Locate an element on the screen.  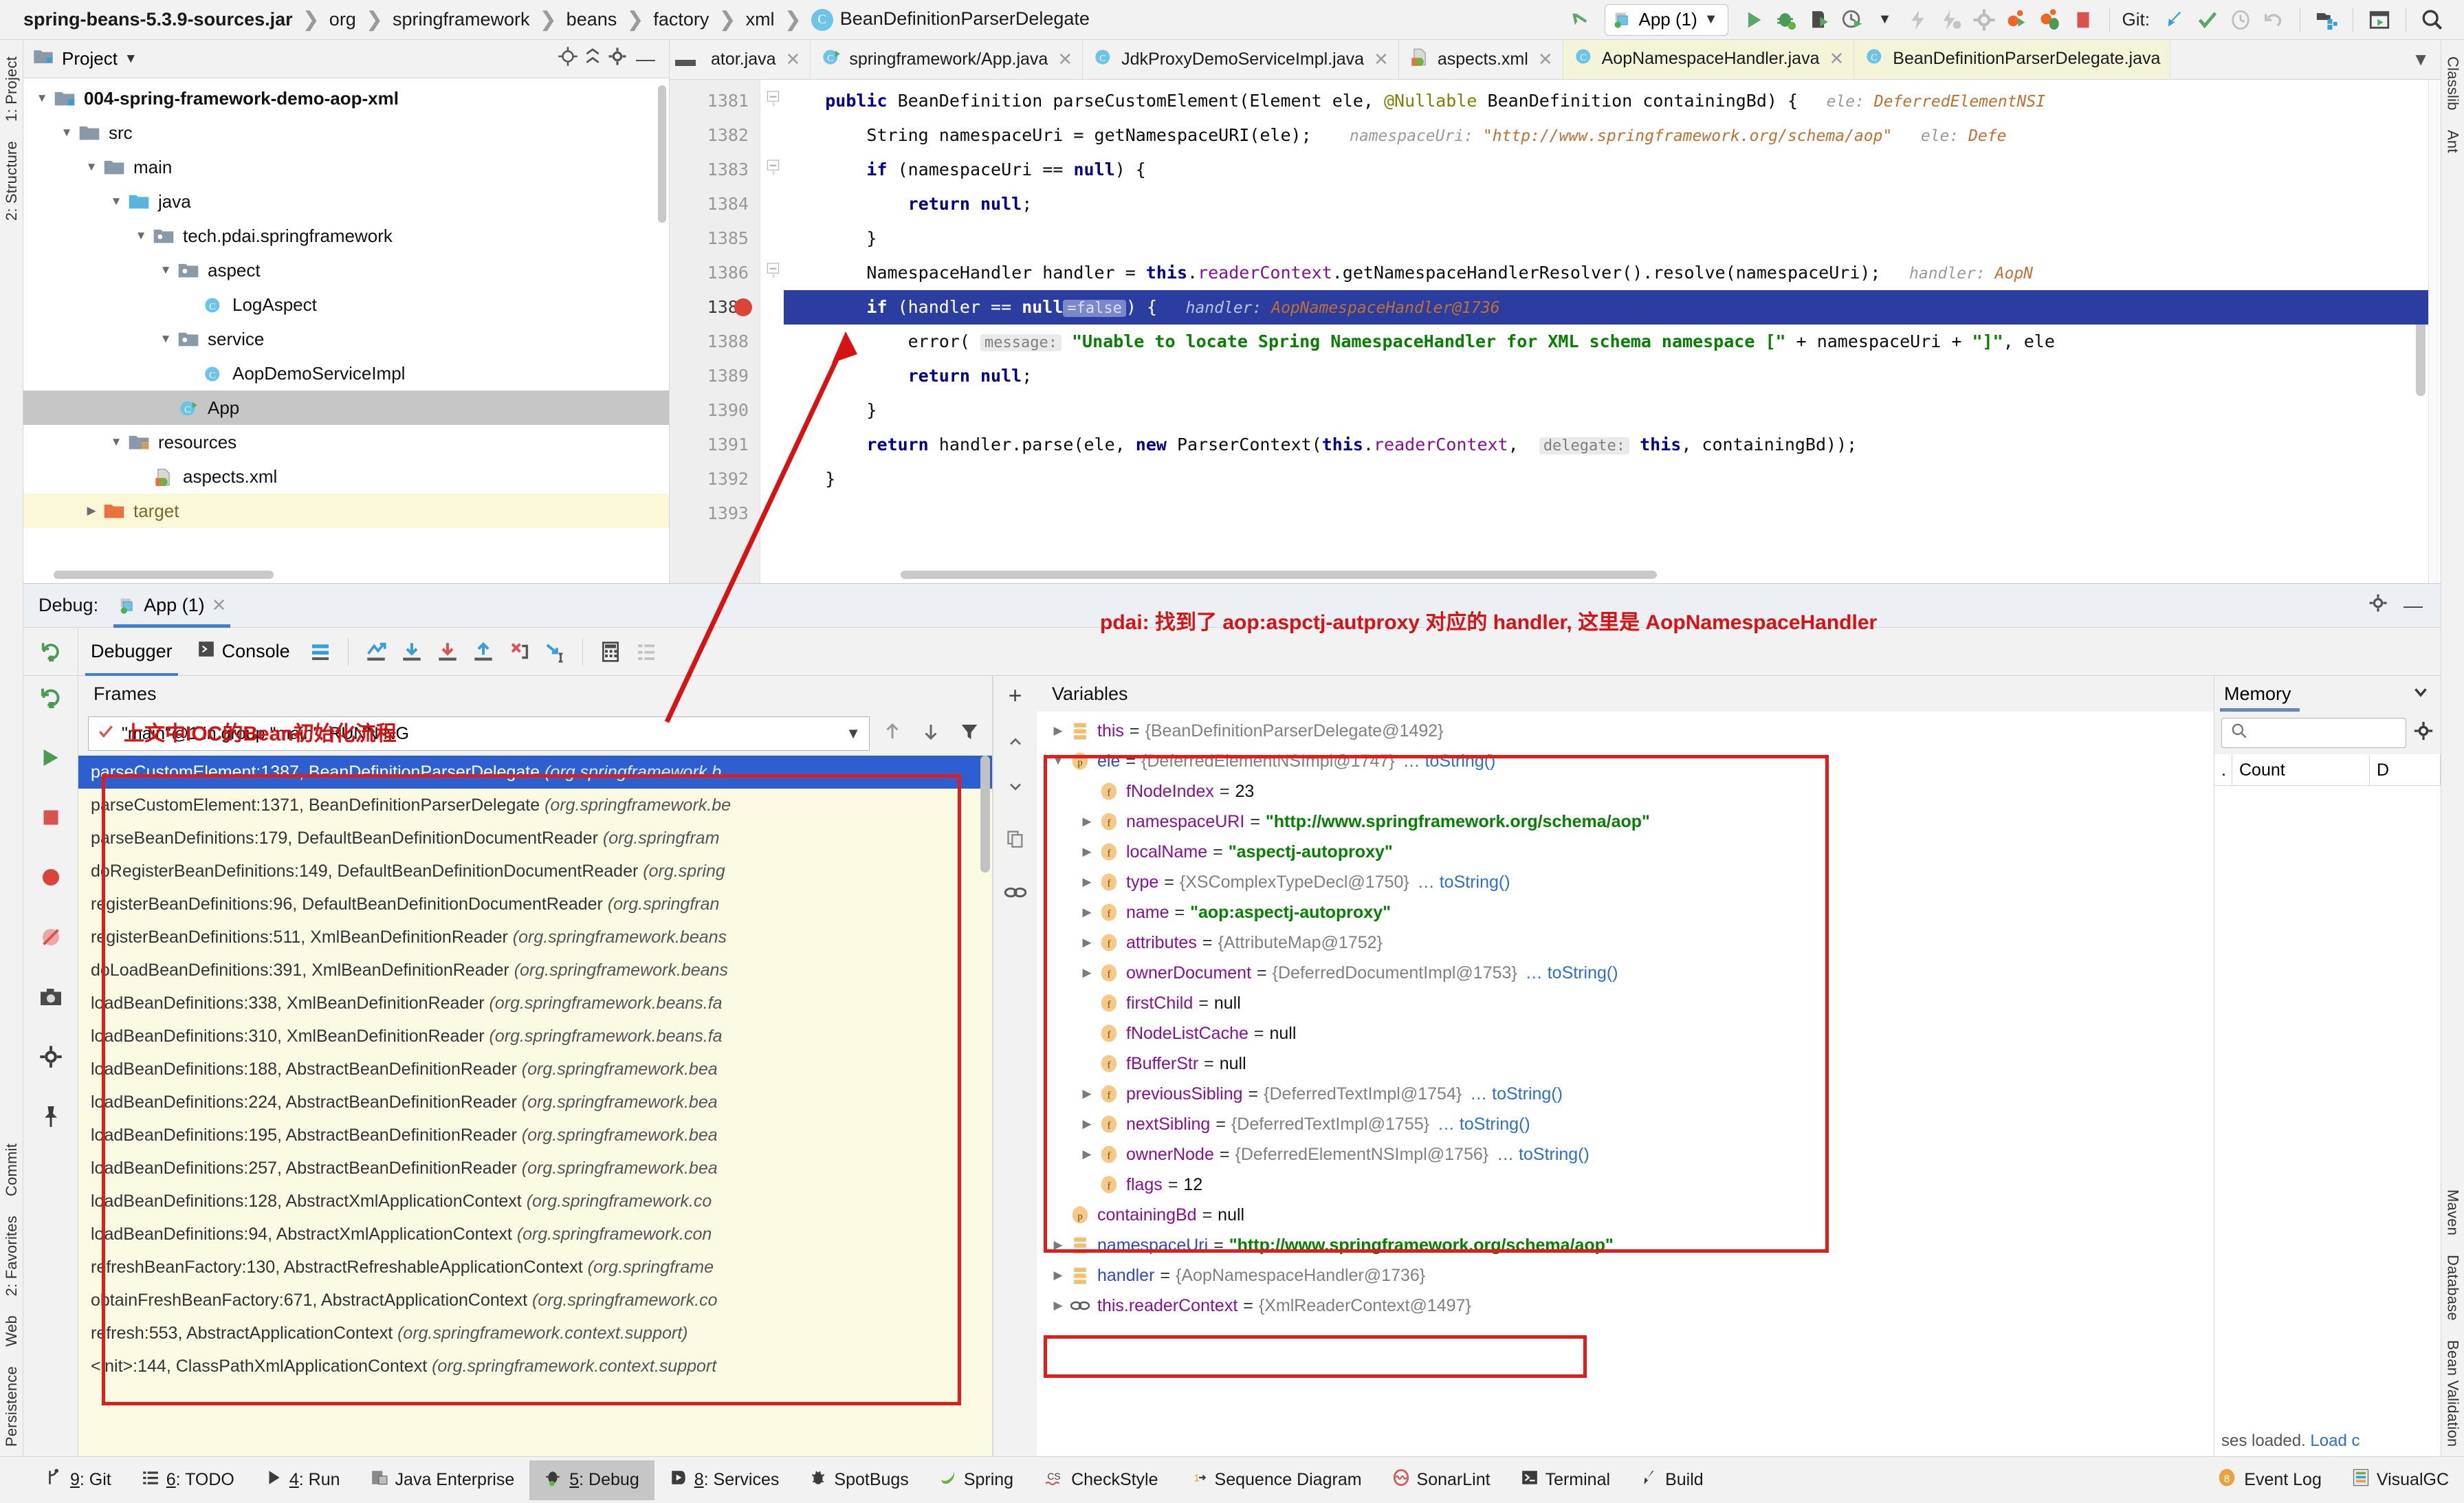
status-item-services: 8: Services is located at coordinates (724, 1480).